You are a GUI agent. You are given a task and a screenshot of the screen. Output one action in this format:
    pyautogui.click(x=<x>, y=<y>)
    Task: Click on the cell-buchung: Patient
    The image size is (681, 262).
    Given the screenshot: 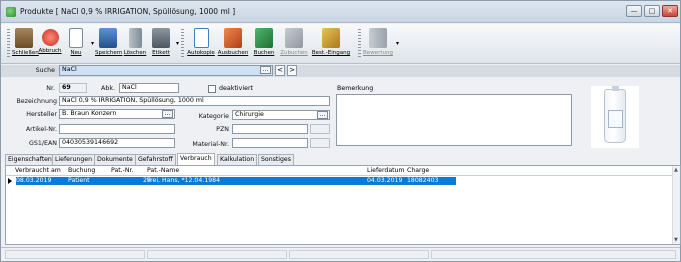 What is the action you would take?
    pyautogui.click(x=79, y=180)
    